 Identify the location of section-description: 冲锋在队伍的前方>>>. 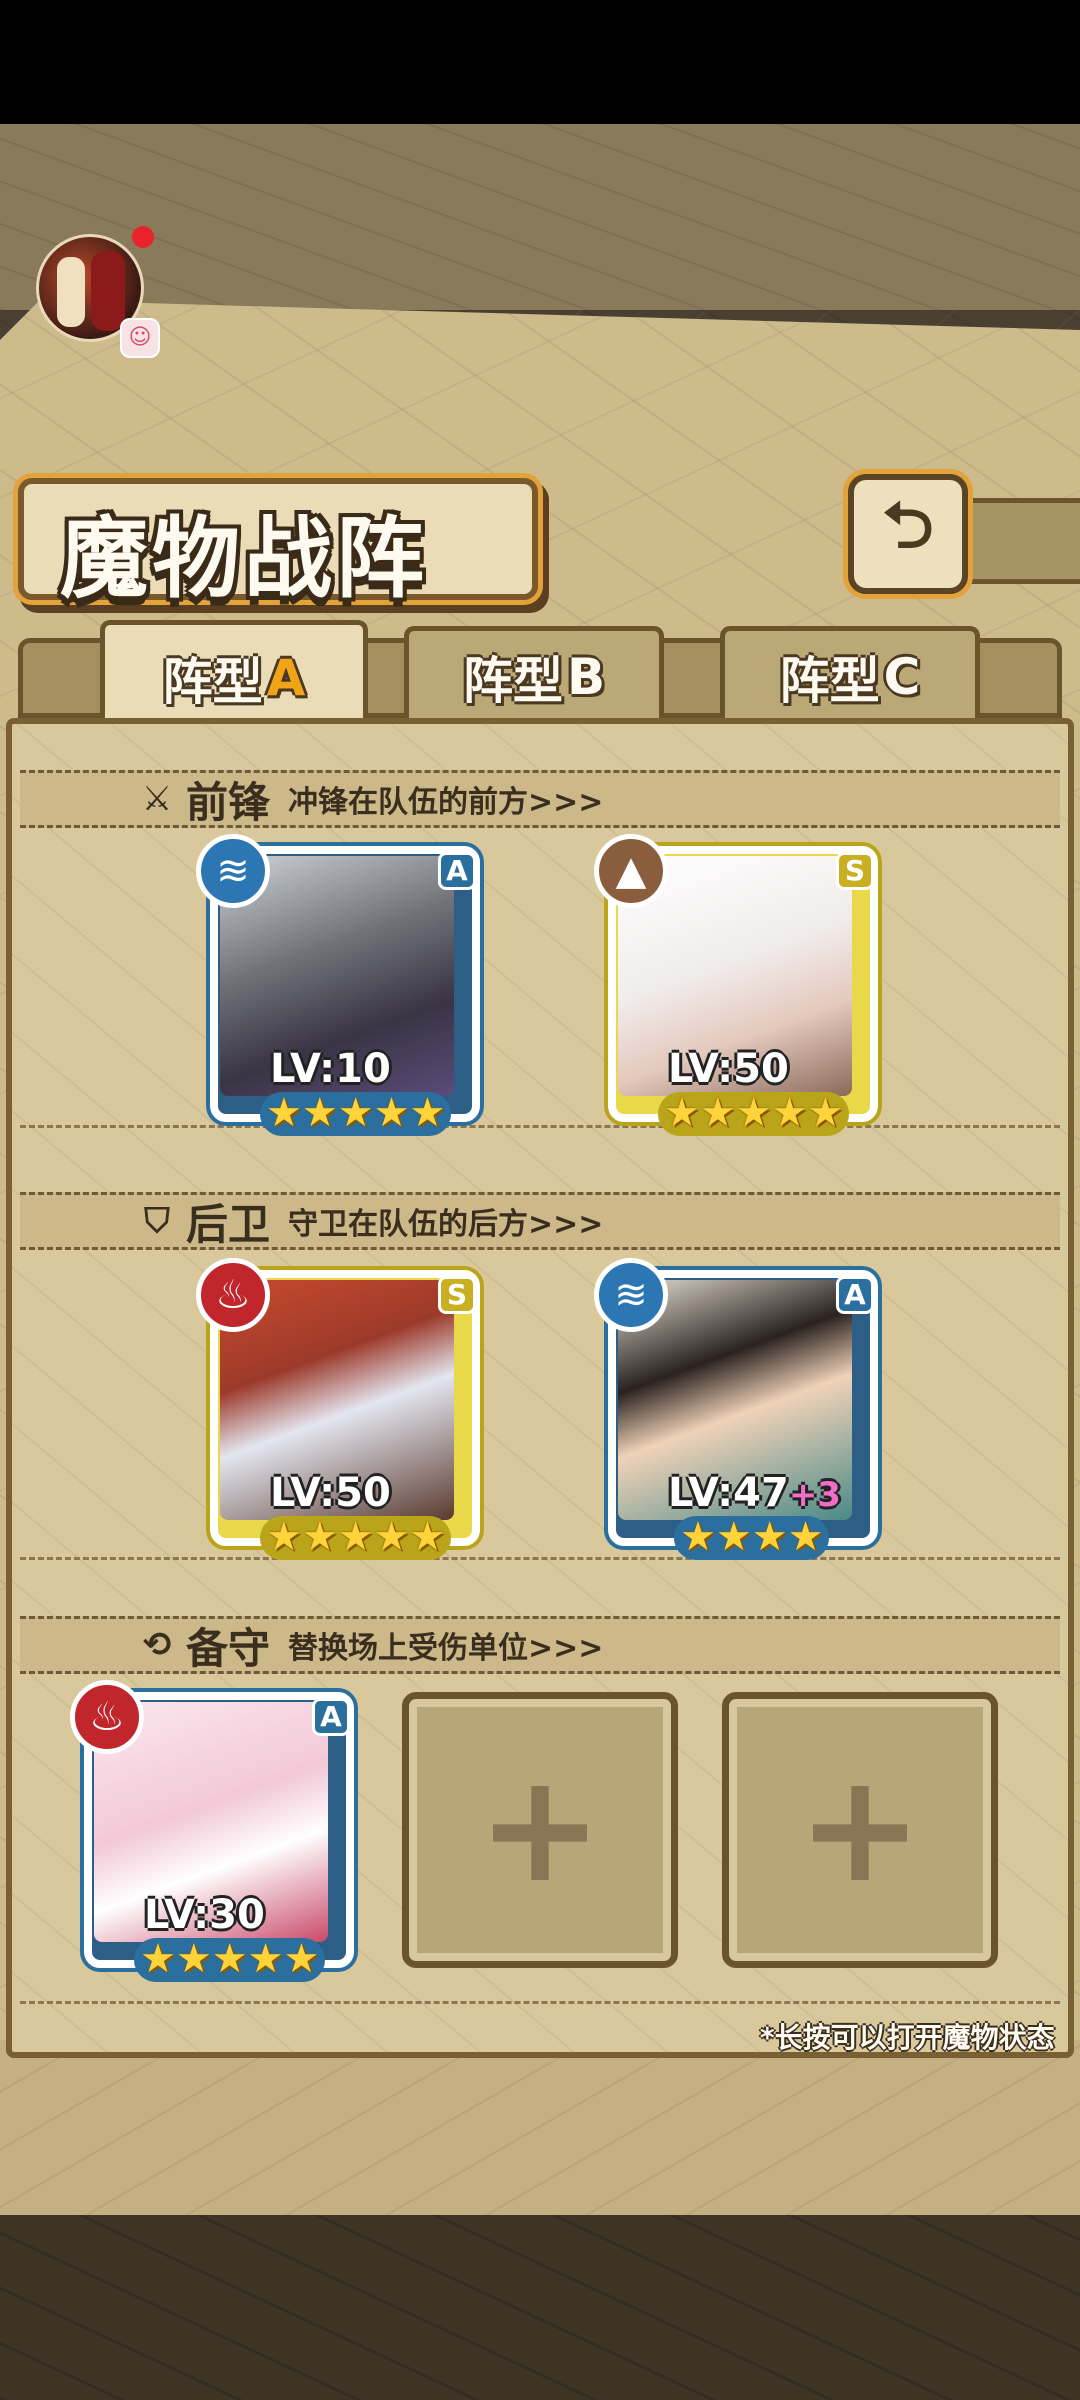
(446, 802).